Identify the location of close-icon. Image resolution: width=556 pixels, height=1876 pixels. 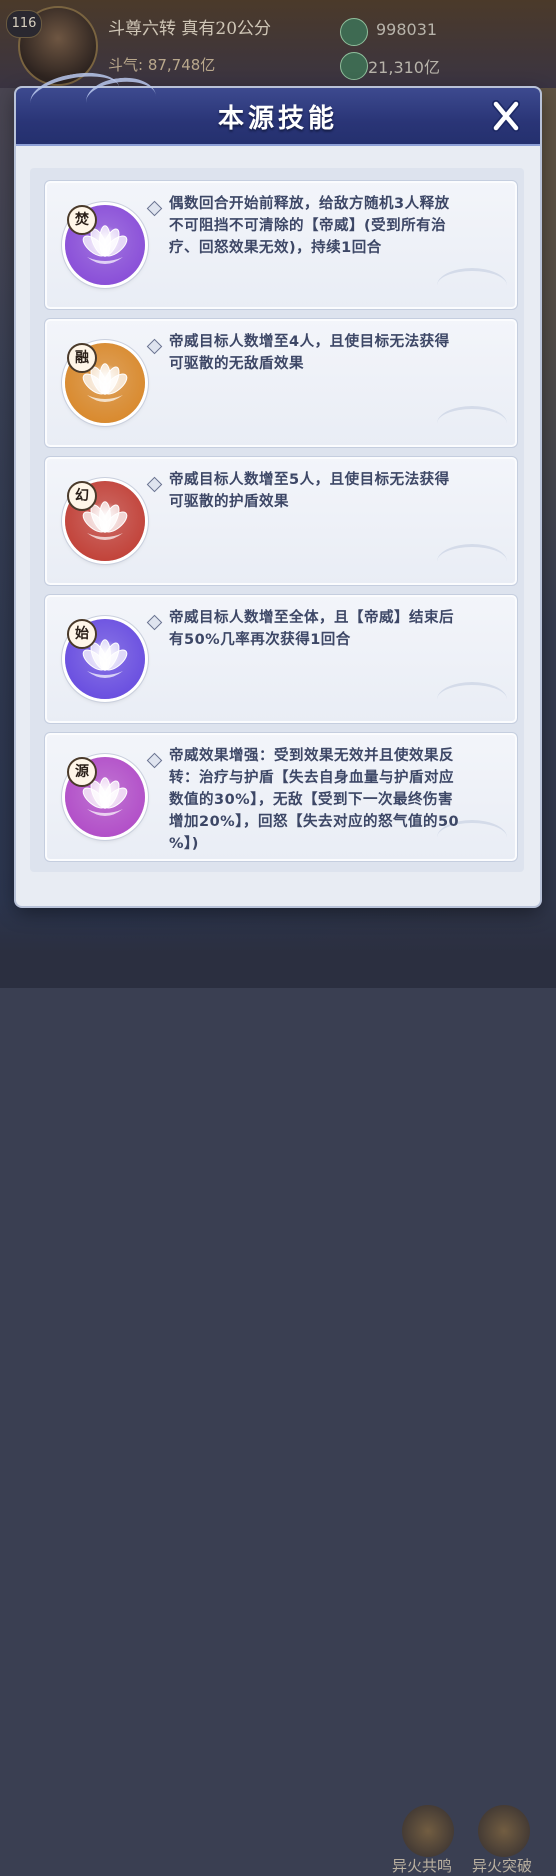
(506, 116).